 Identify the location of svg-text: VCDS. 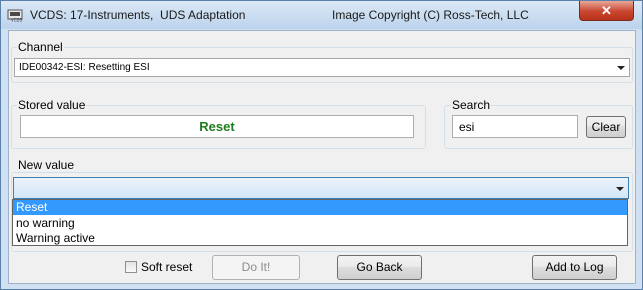
(17, 20).